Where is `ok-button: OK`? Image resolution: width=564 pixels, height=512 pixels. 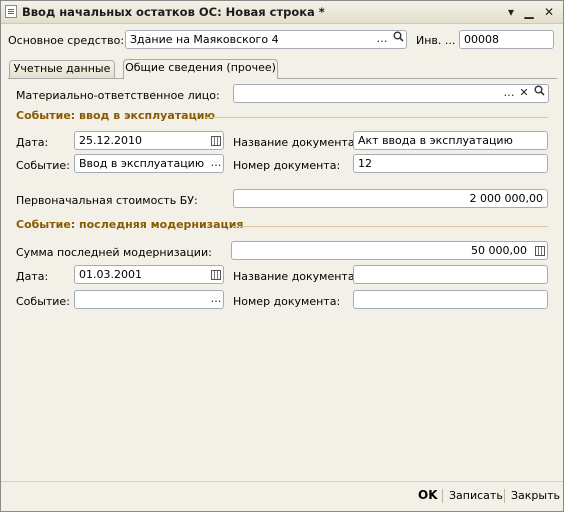
ok-button: OK is located at coordinates (428, 495).